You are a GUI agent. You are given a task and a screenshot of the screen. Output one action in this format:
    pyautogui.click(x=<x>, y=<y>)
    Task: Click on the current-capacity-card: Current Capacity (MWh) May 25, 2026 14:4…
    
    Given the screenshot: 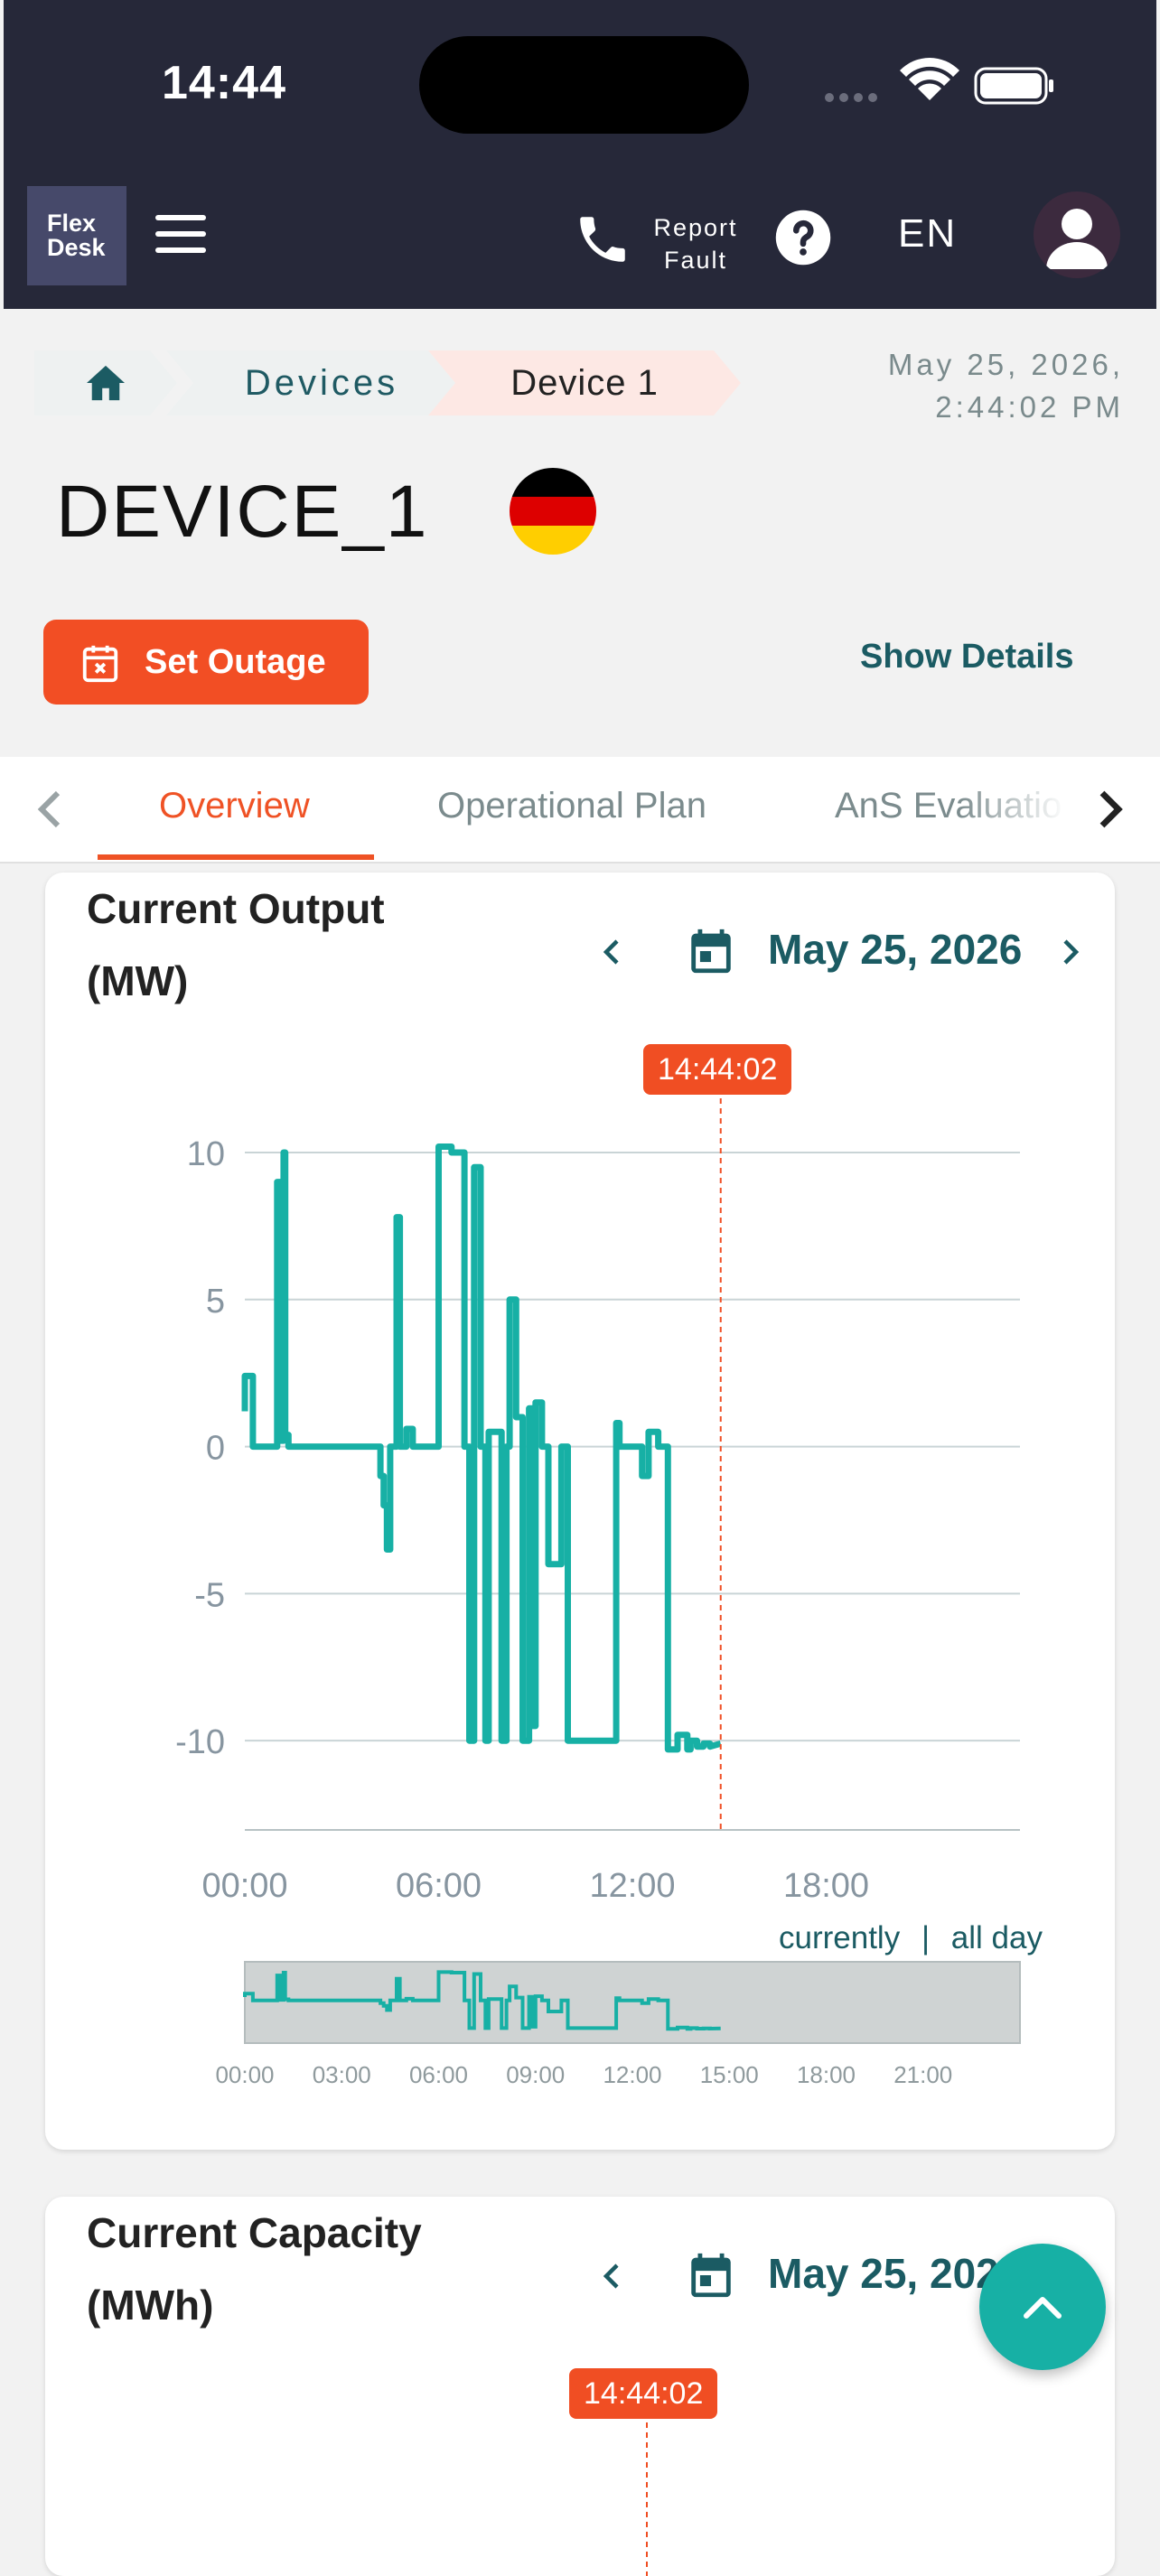 What is the action you would take?
    pyautogui.click(x=580, y=2386)
    